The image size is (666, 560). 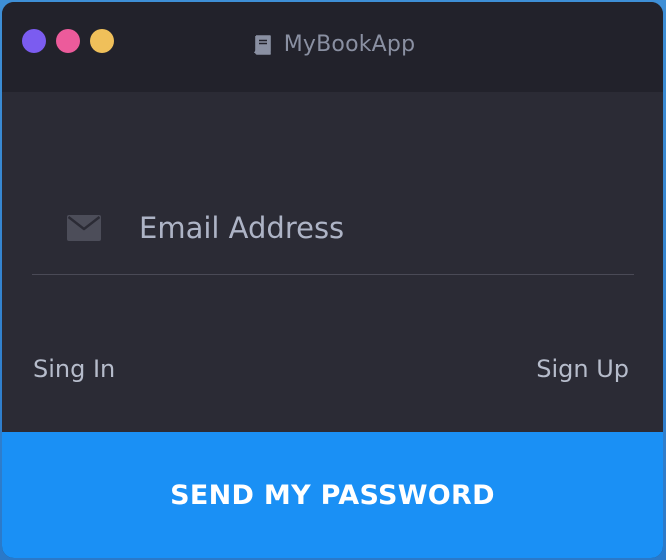 I want to click on book-icon, so click(x=262, y=44).